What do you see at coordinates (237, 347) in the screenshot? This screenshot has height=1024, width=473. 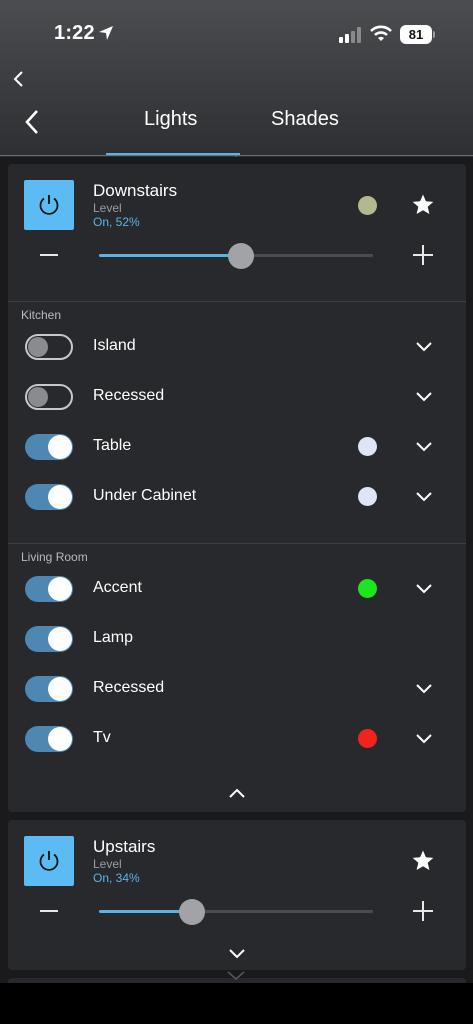 I see `light-row: Island` at bounding box center [237, 347].